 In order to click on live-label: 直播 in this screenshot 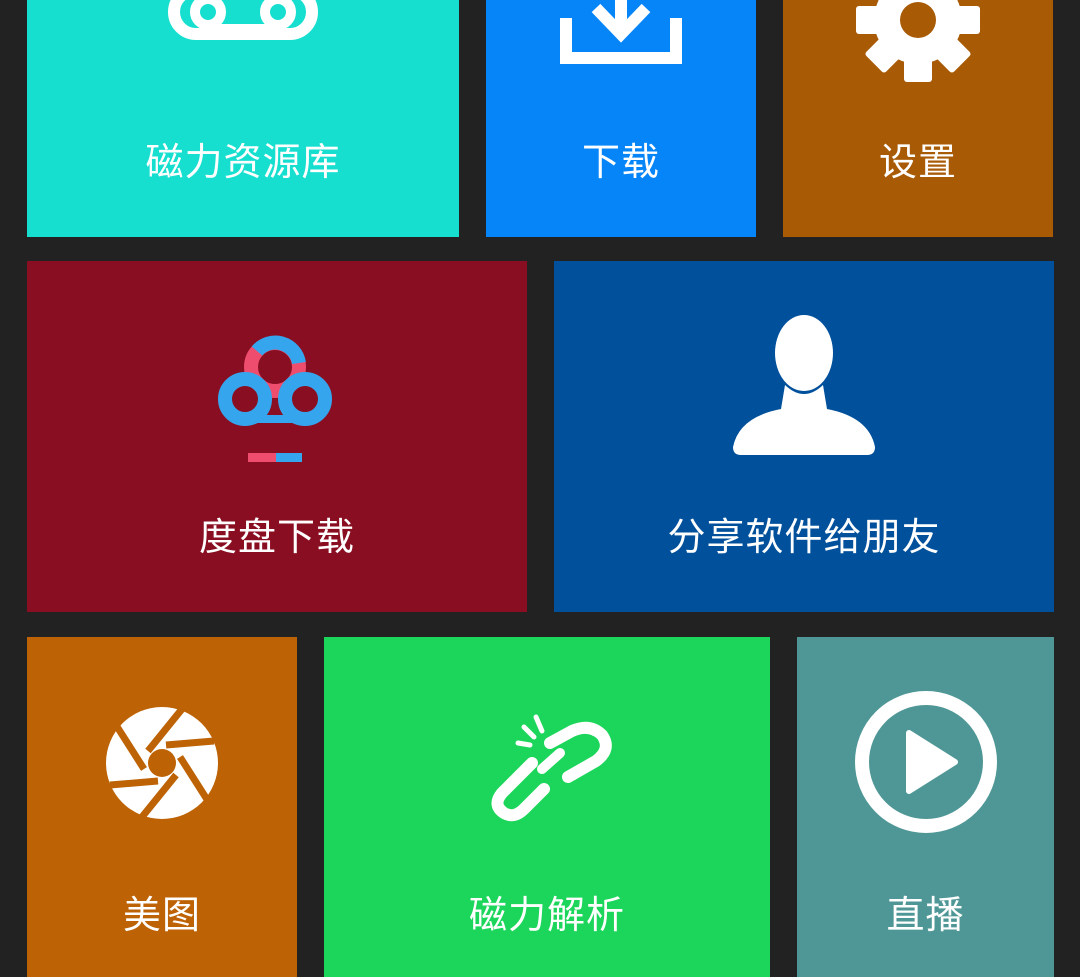, I will do `click(925, 915)`.